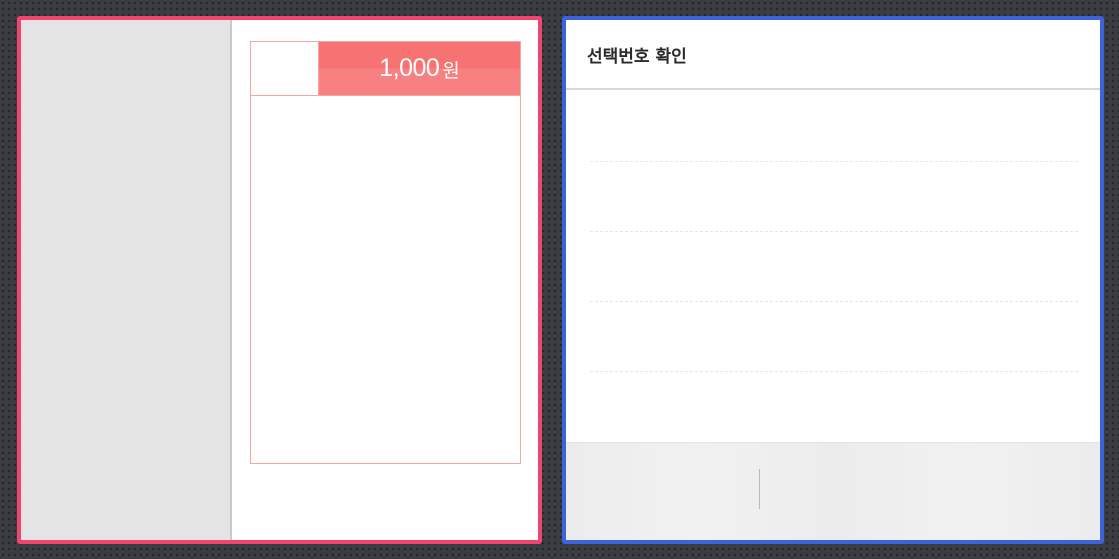 The height and width of the screenshot is (559, 1119). I want to click on footer-button-left, so click(699, 491).